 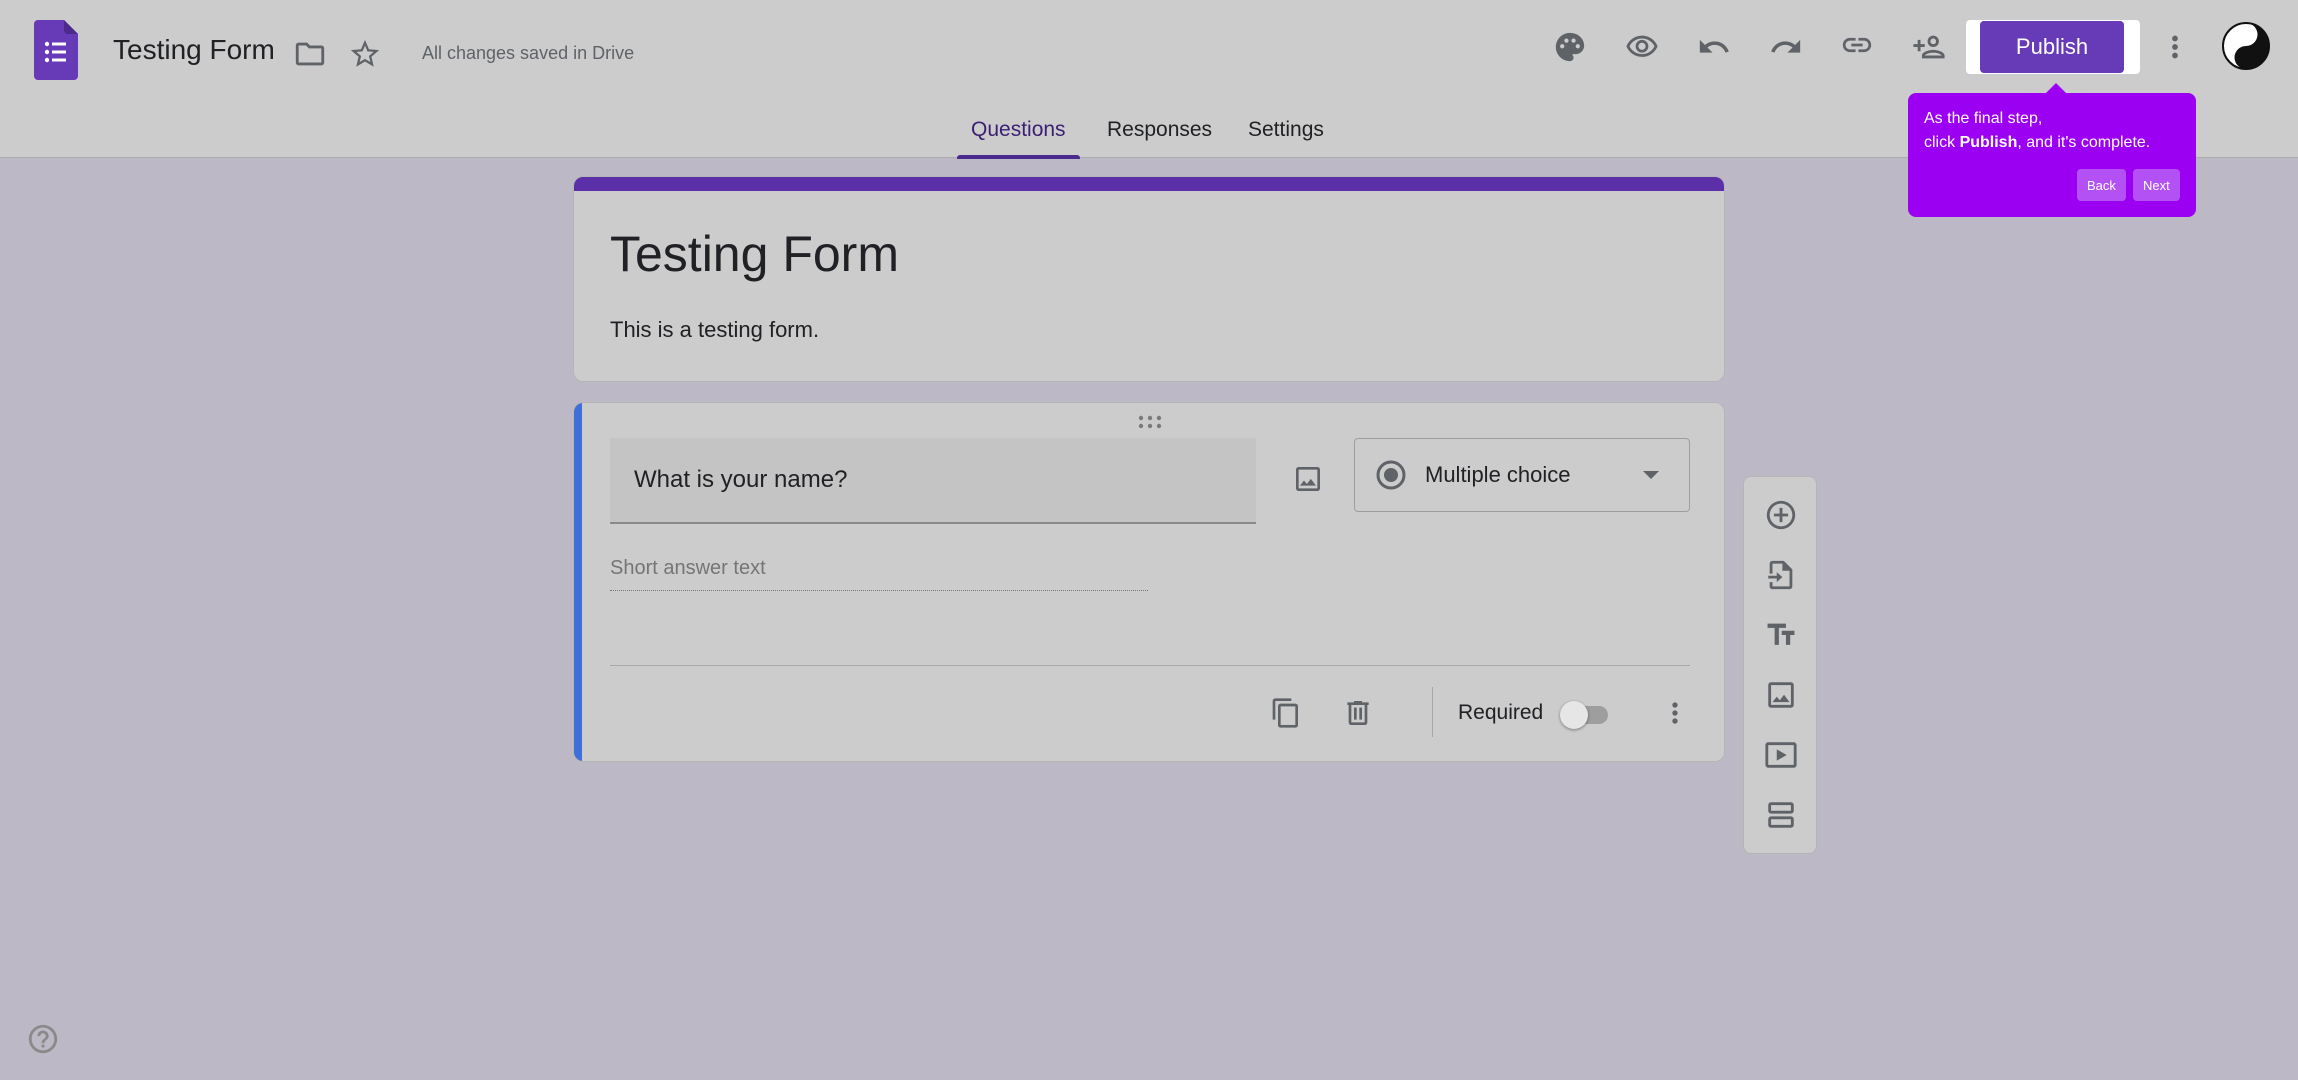 What do you see at coordinates (2156, 185) in the screenshot?
I see `tooltip-next-button: Next` at bounding box center [2156, 185].